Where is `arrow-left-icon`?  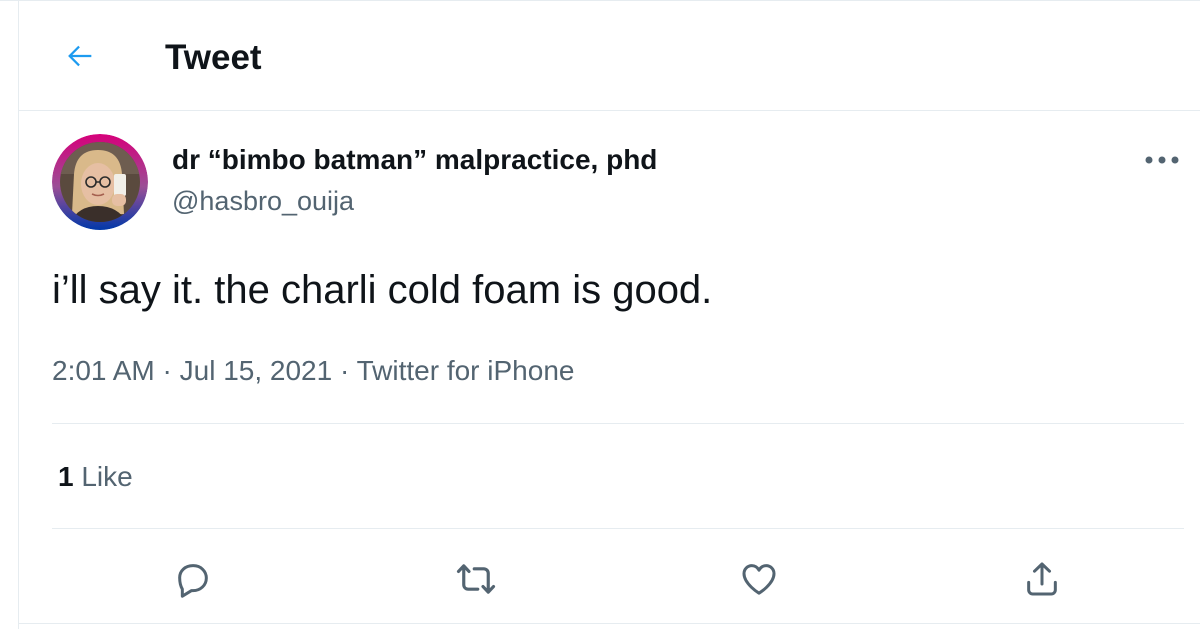
arrow-left-icon is located at coordinates (80, 56).